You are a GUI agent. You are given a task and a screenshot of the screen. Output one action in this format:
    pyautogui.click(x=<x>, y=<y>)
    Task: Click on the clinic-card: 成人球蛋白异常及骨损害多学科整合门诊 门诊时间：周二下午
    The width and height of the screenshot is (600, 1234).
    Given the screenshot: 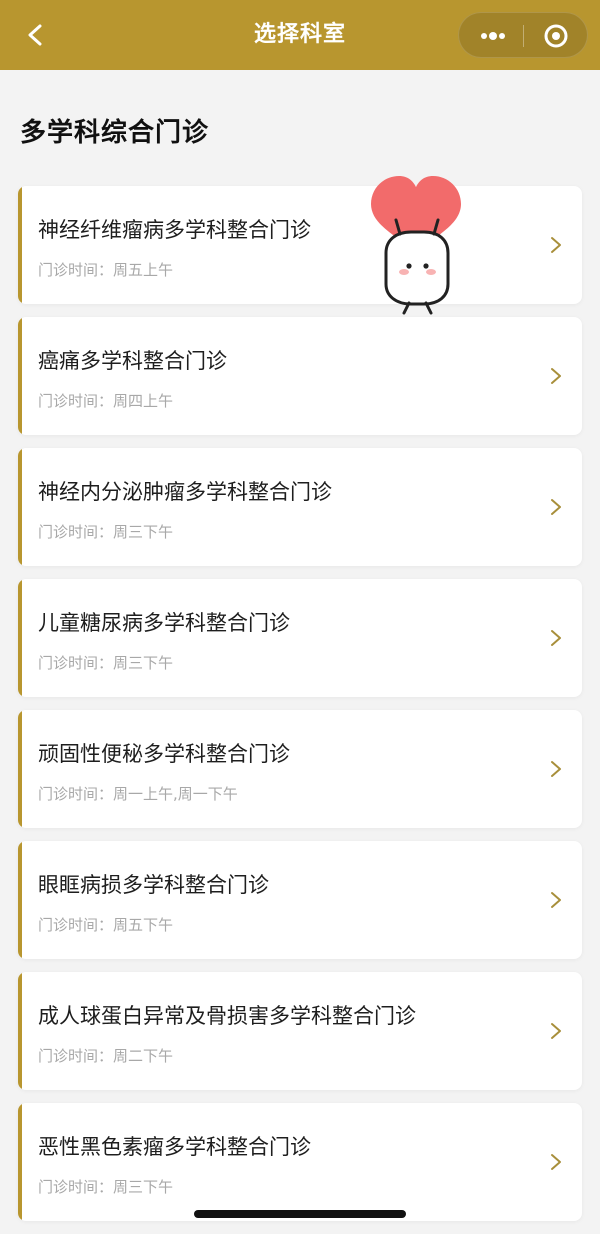 What is the action you would take?
    pyautogui.click(x=300, y=1031)
    